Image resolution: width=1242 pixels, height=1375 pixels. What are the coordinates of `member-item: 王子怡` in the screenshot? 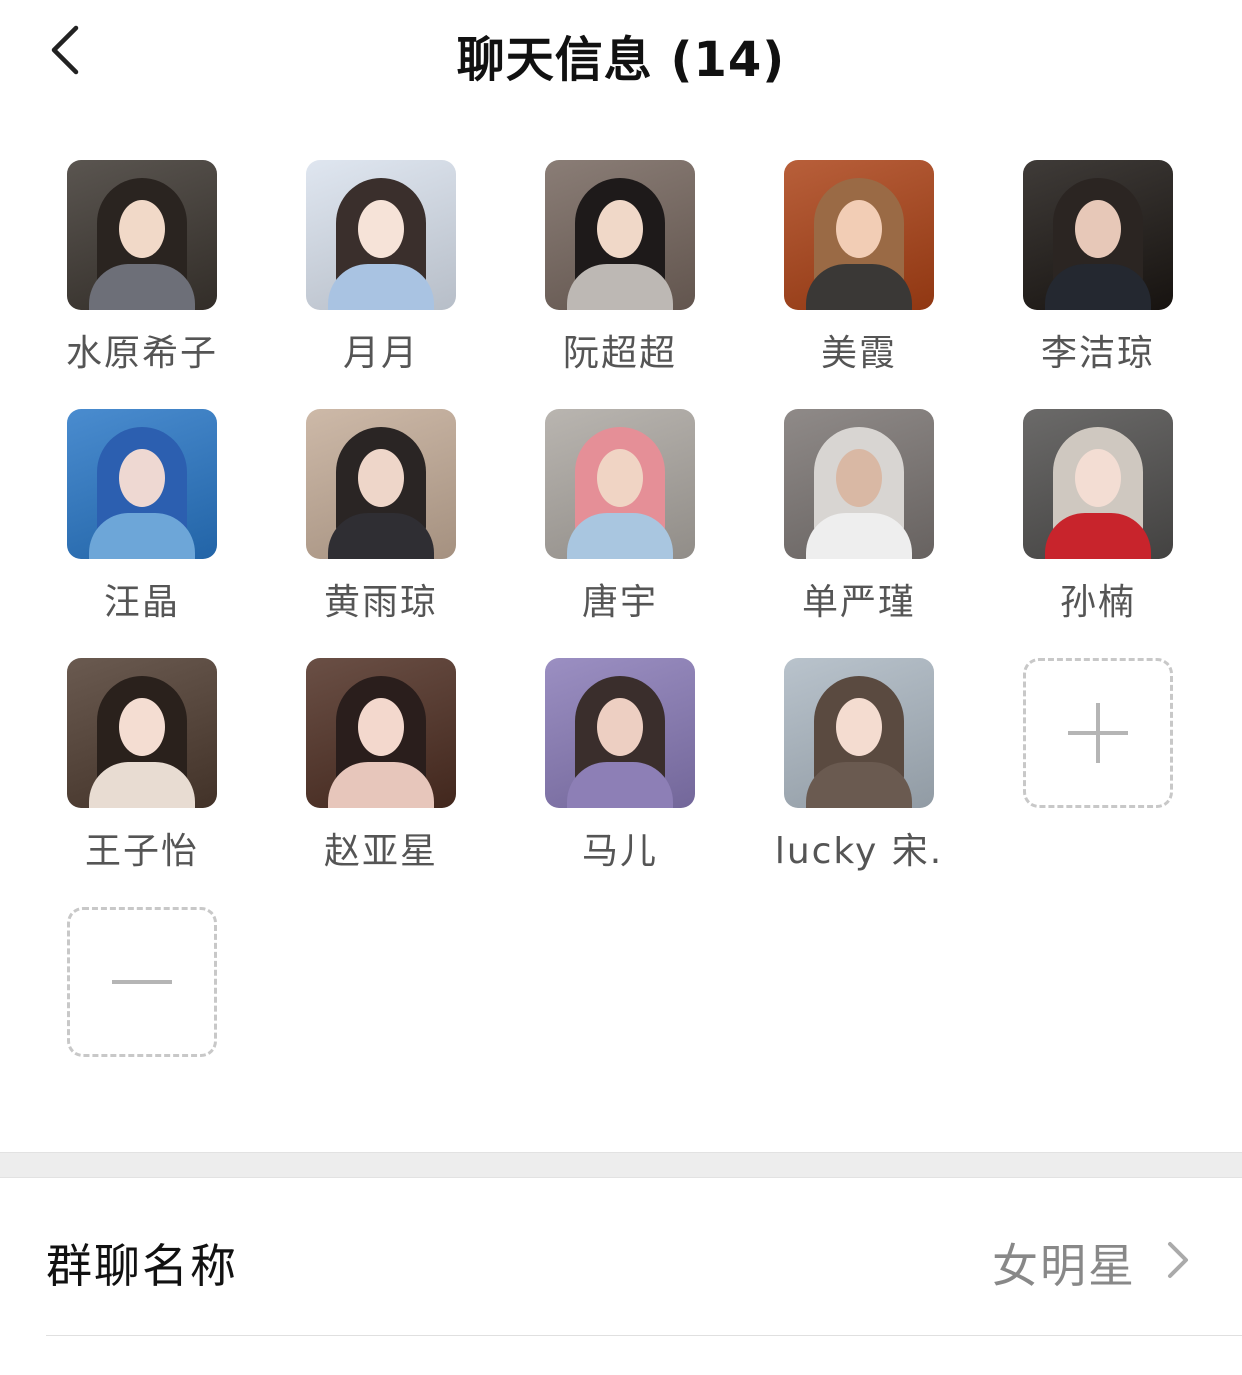 It's located at (142, 773).